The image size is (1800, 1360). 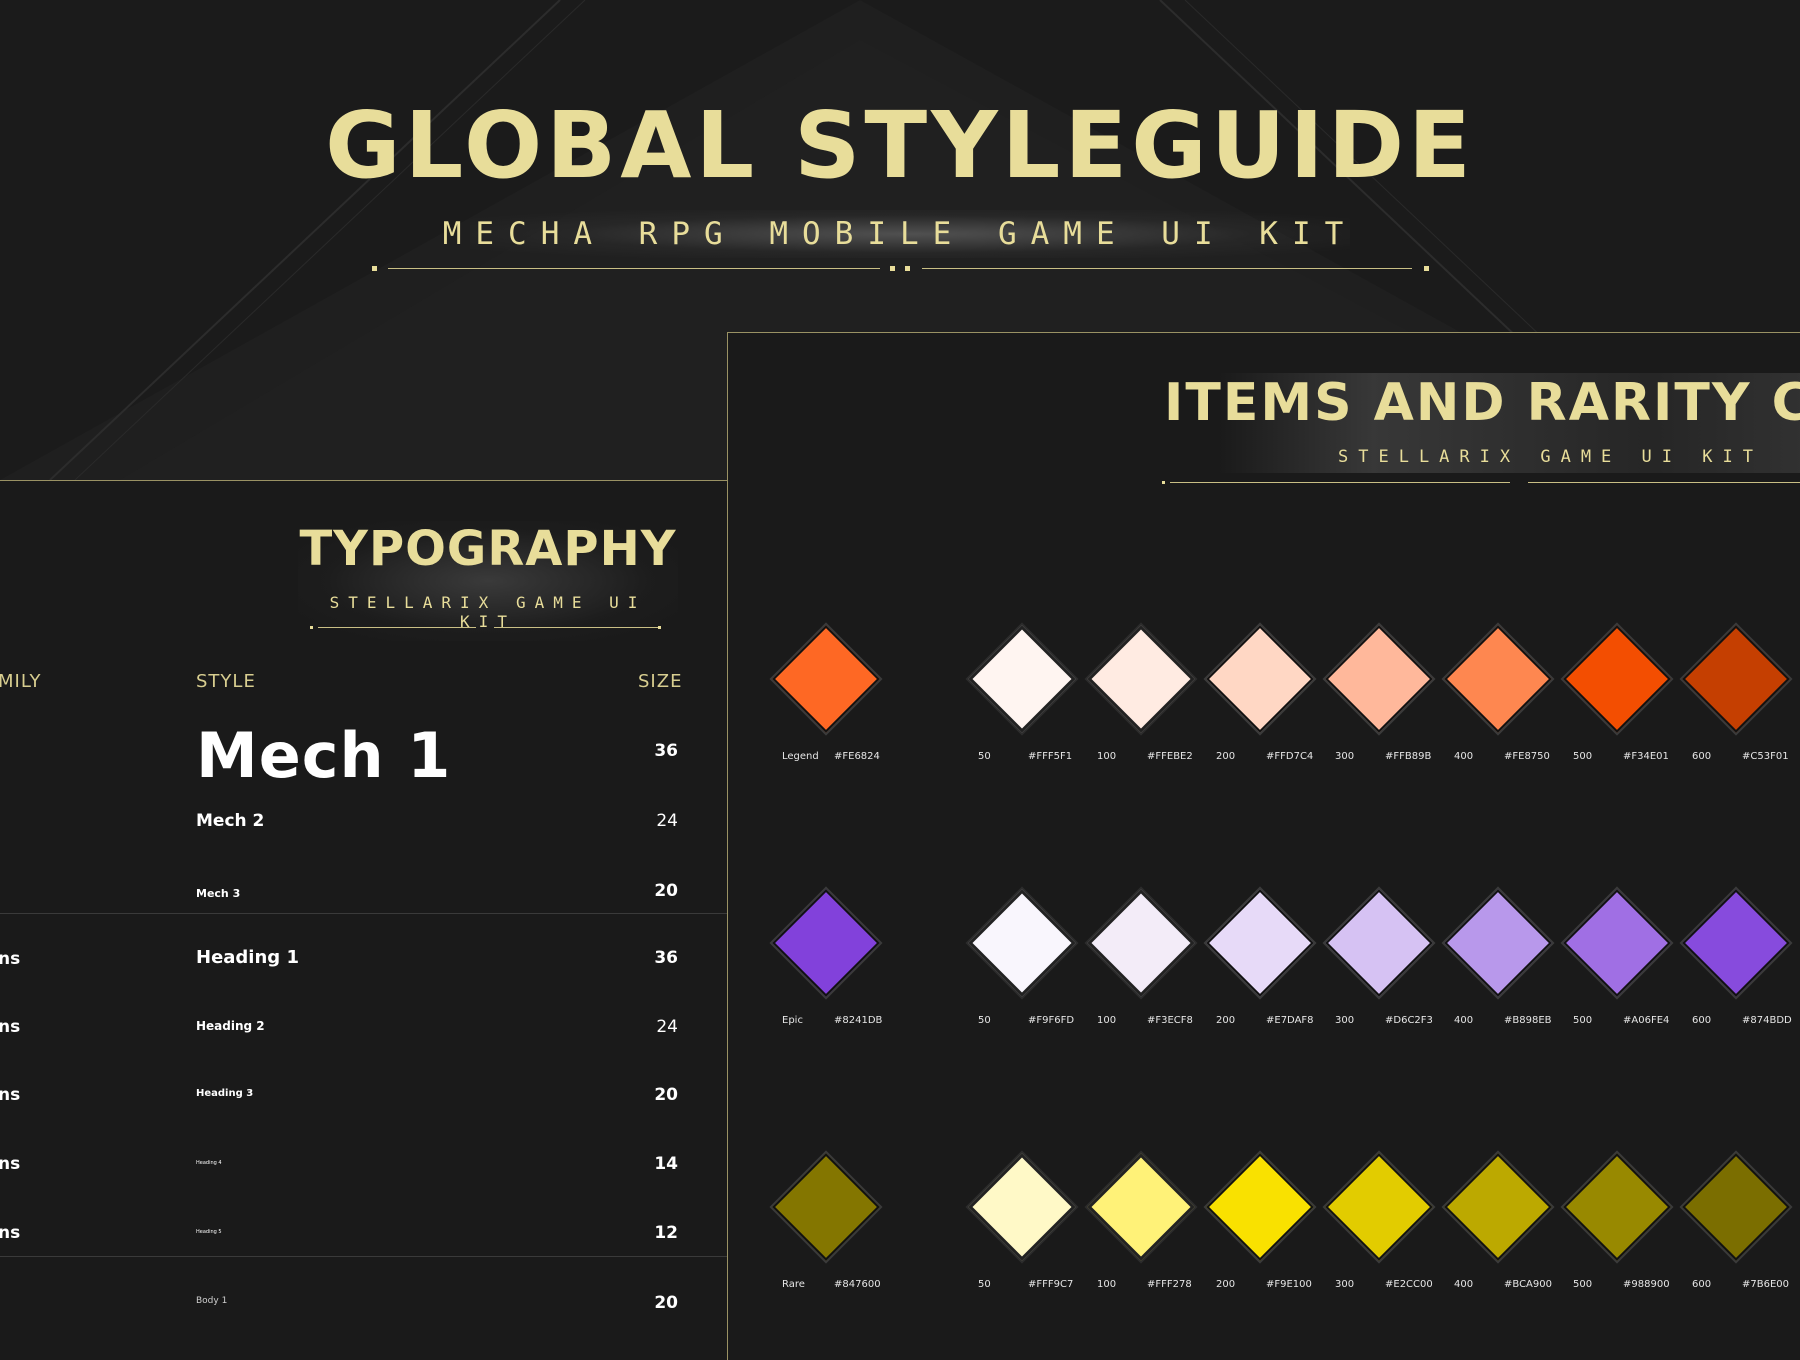 I want to click on rarity-name: Epic, so click(x=792, y=1020).